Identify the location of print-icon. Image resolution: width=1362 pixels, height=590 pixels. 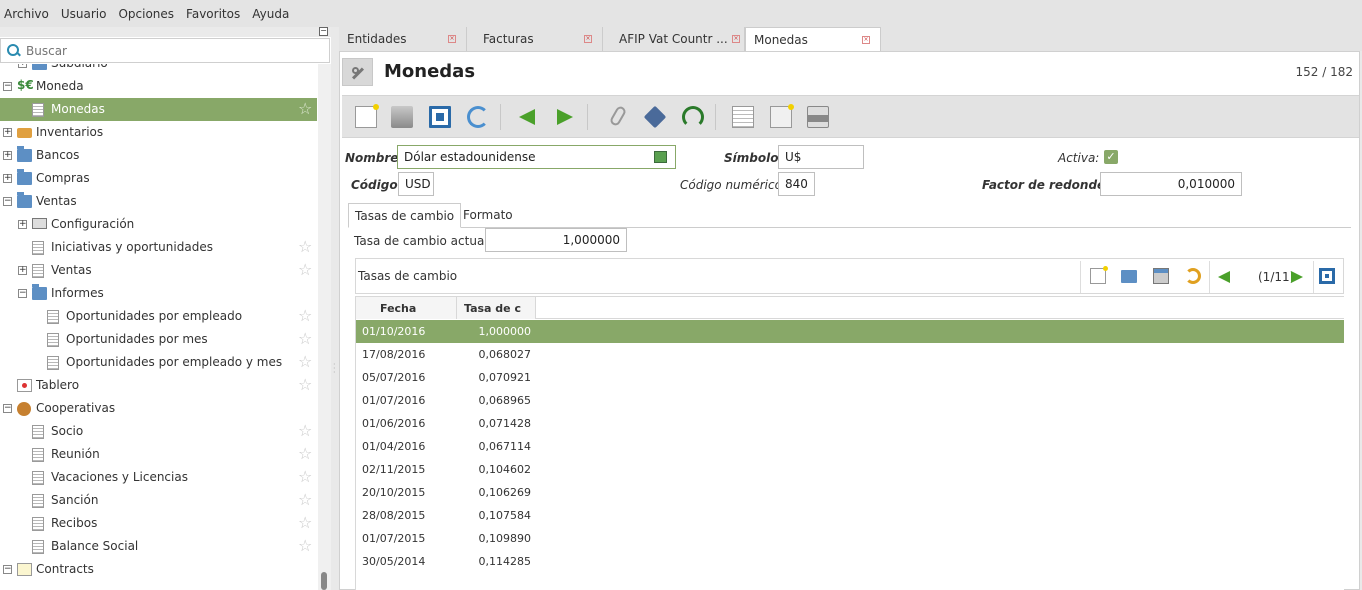
(818, 117).